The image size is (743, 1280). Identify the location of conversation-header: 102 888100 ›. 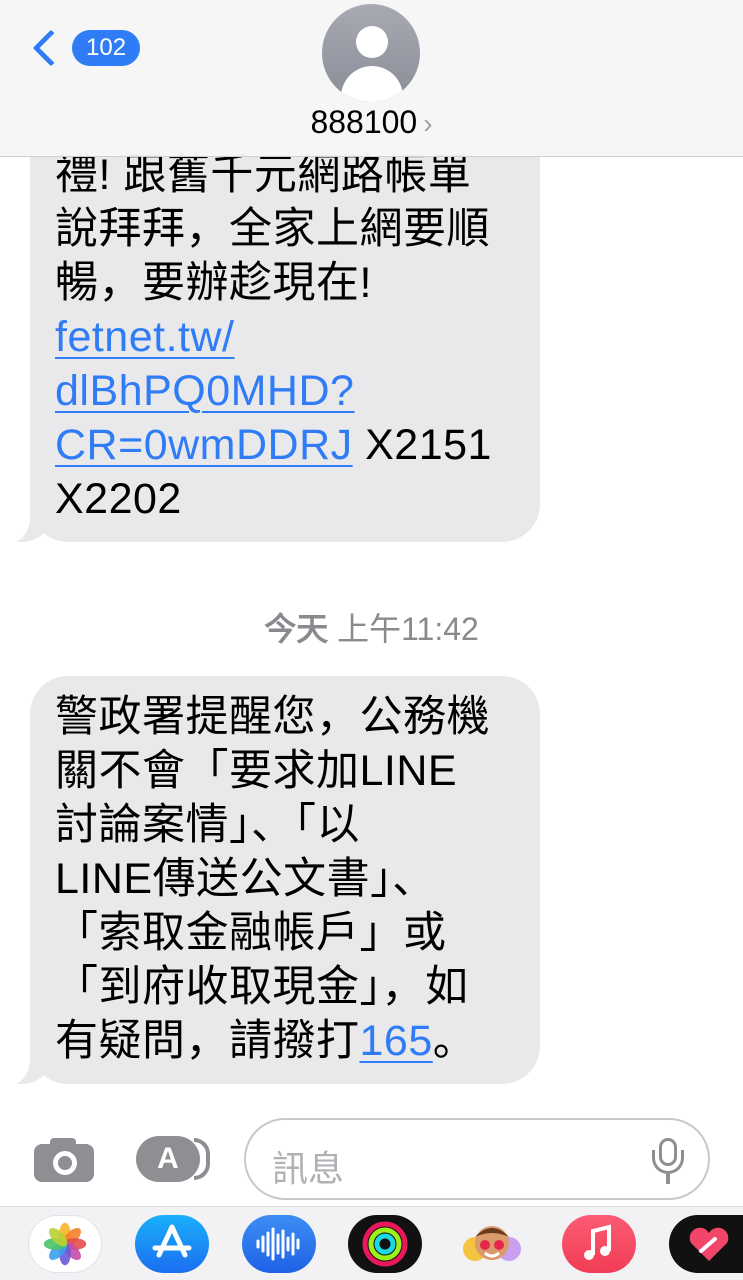
(371, 78).